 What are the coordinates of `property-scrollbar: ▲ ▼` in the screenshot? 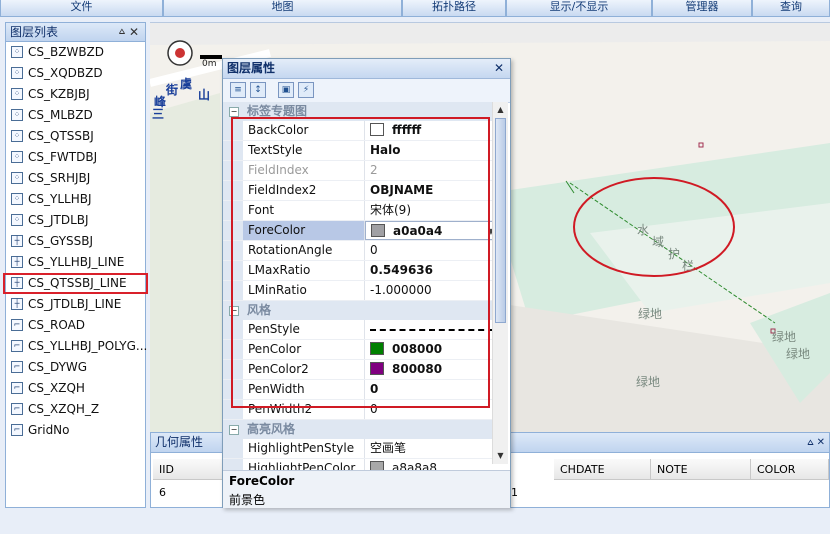 It's located at (500, 283).